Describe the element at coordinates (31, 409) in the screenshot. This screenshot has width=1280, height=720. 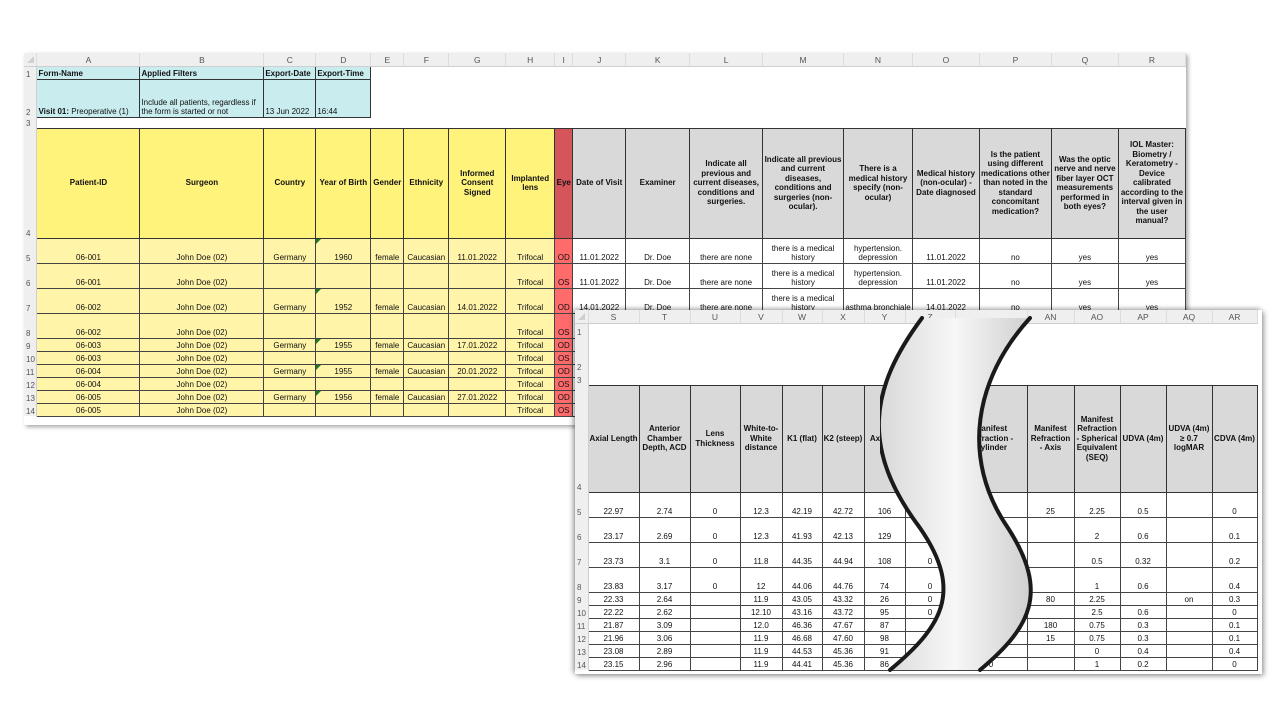
I see `row-number: 14` at that location.